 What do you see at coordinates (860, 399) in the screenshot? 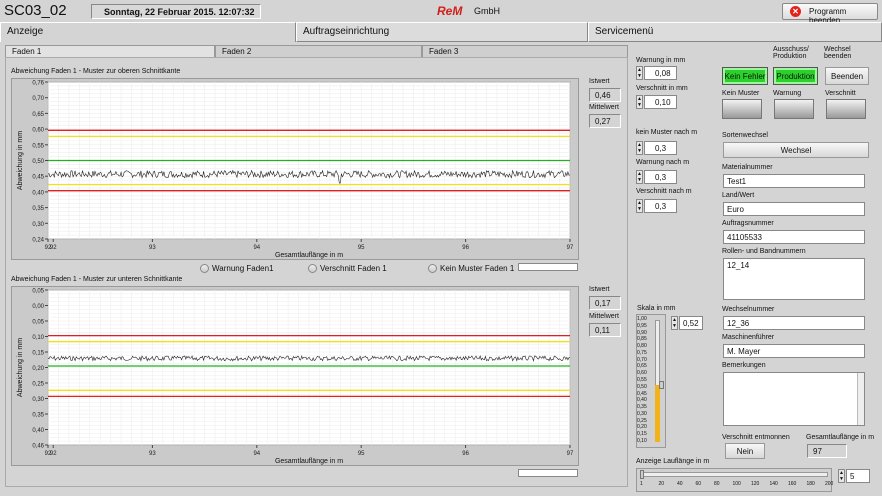
I see `bemerkungen-scrollbar` at bounding box center [860, 399].